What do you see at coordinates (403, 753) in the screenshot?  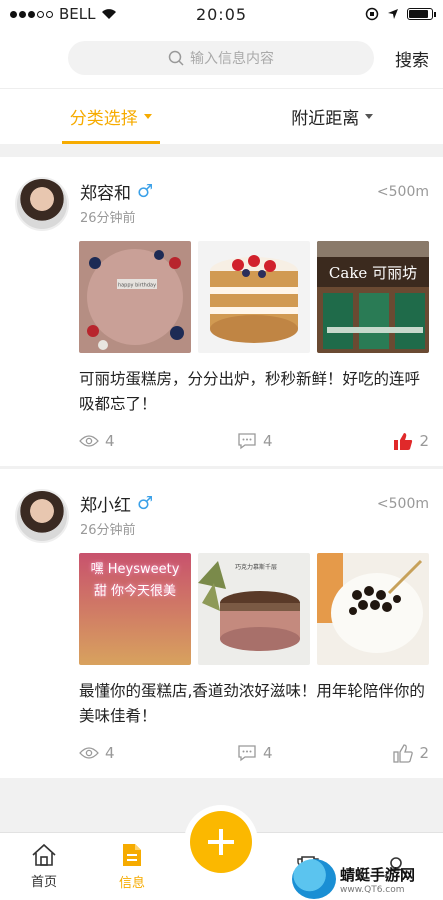 I see `thumbs-up-icon` at bounding box center [403, 753].